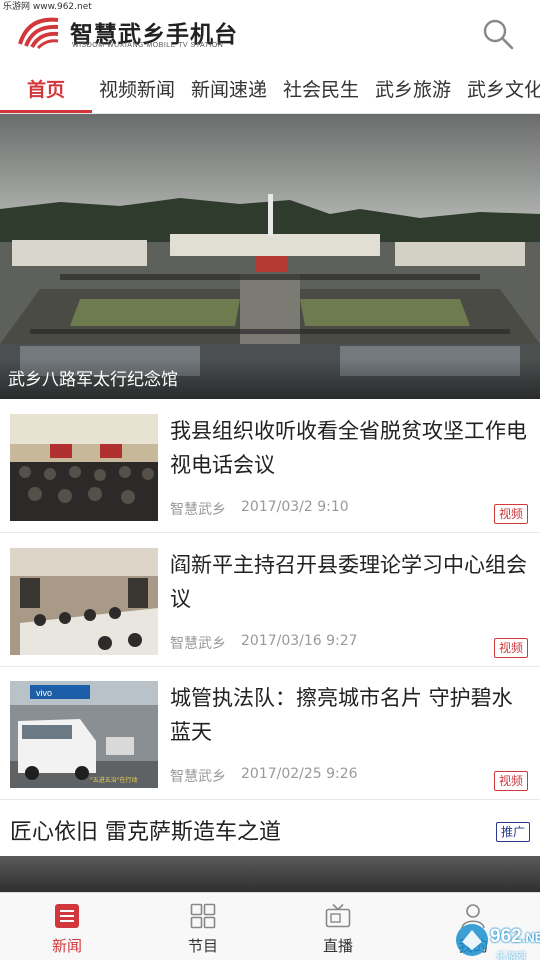 The width and height of the screenshot is (540, 960). I want to click on watermark-logo-text: 962.NET, so click(515, 936).